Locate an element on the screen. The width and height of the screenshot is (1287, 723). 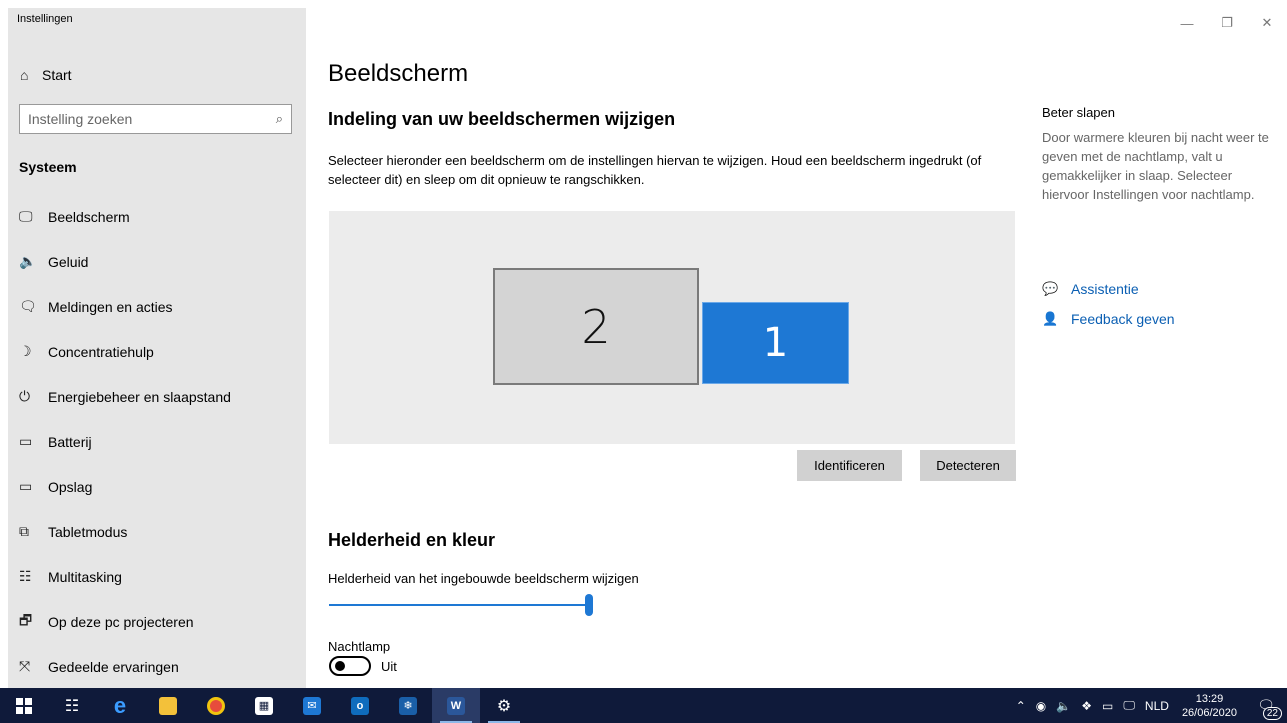
brightness-heading: Helderheid en kleur is located at coordinates (412, 540).